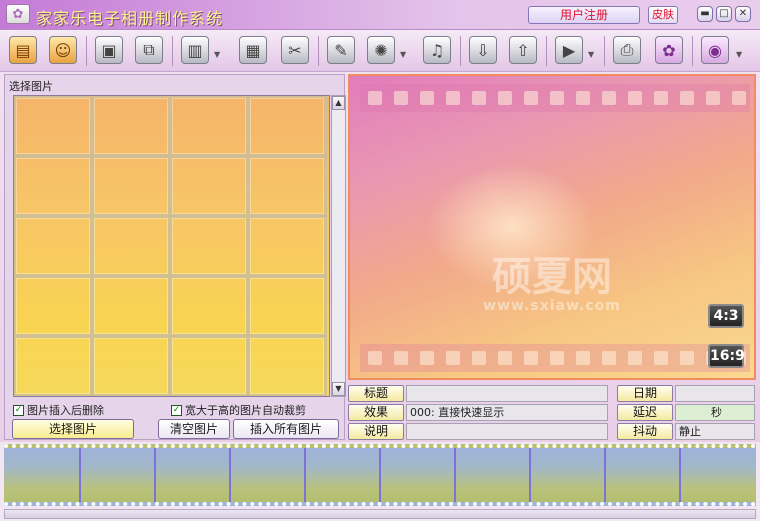 This screenshot has width=760, height=521. What do you see at coordinates (18, 14) in the screenshot?
I see `app-album-icon: ✿` at bounding box center [18, 14].